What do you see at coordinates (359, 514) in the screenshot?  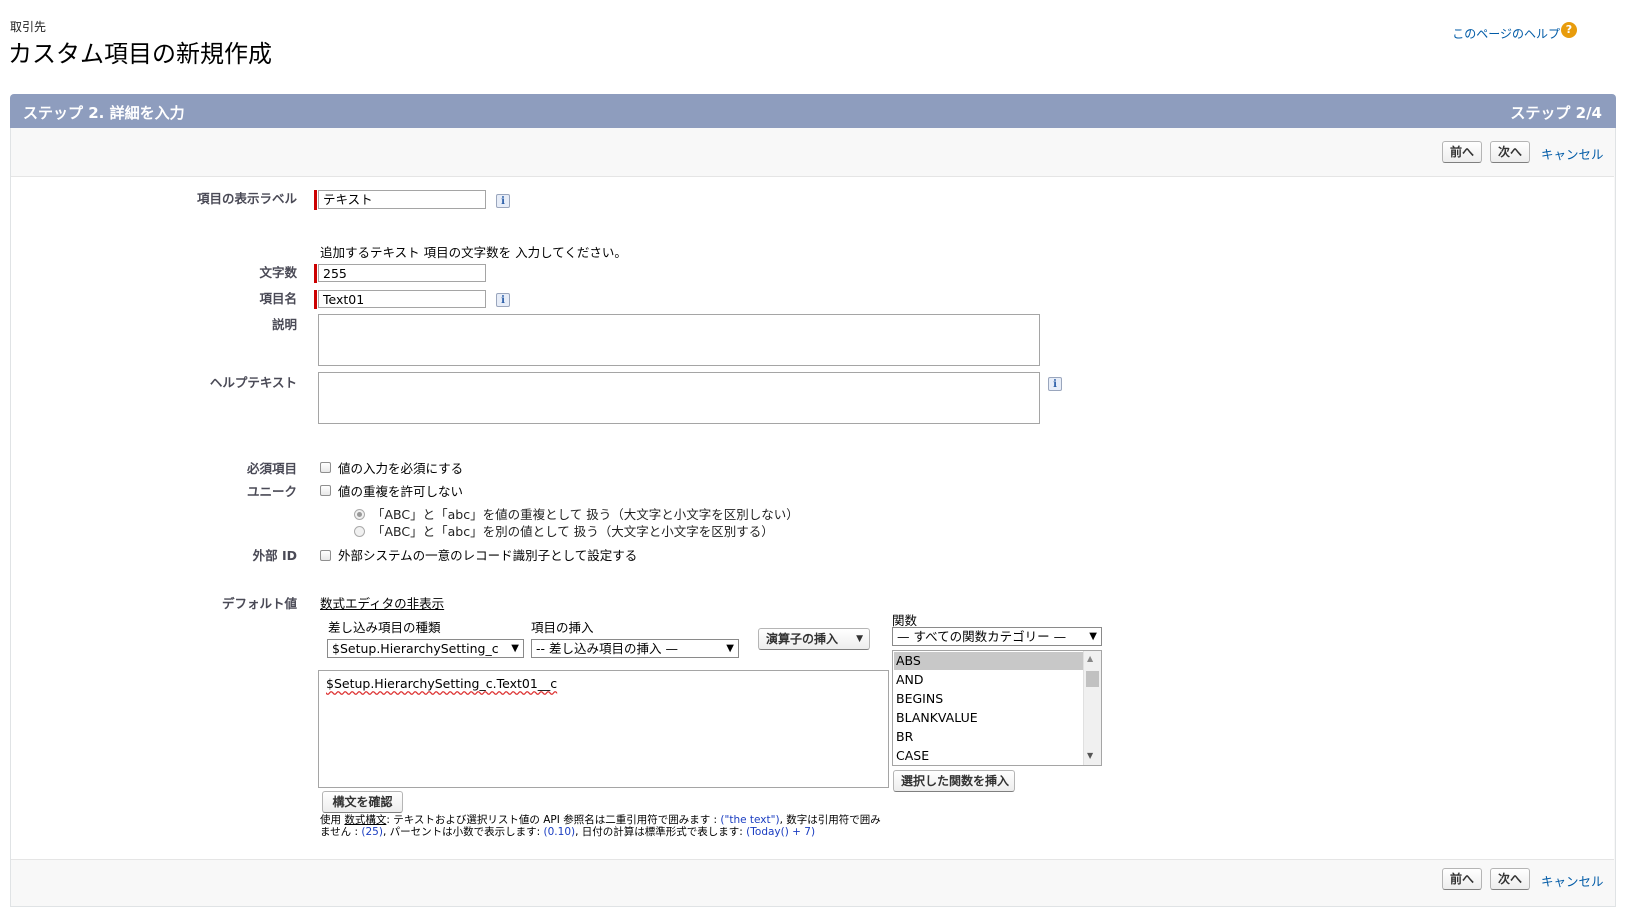 I see `case-insensitive-radio` at bounding box center [359, 514].